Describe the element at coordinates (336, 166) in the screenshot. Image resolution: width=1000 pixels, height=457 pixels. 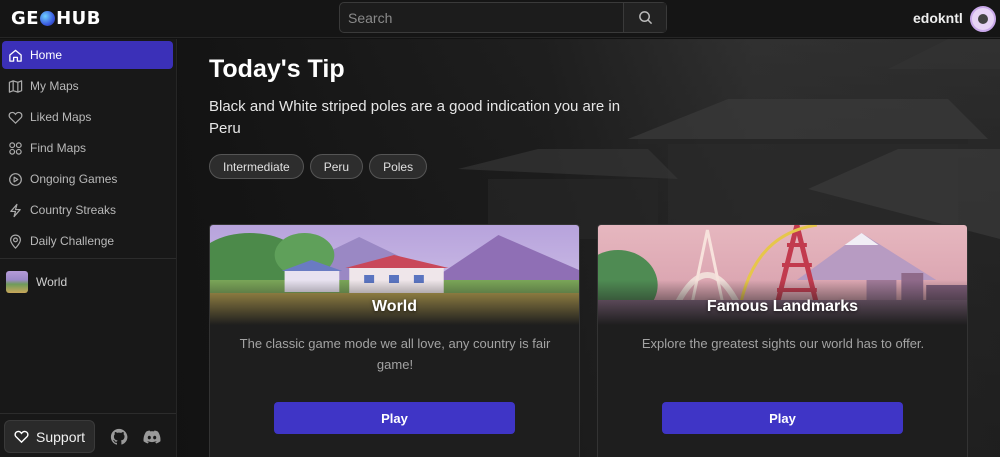
I see `tag-peru: Peru` at that location.